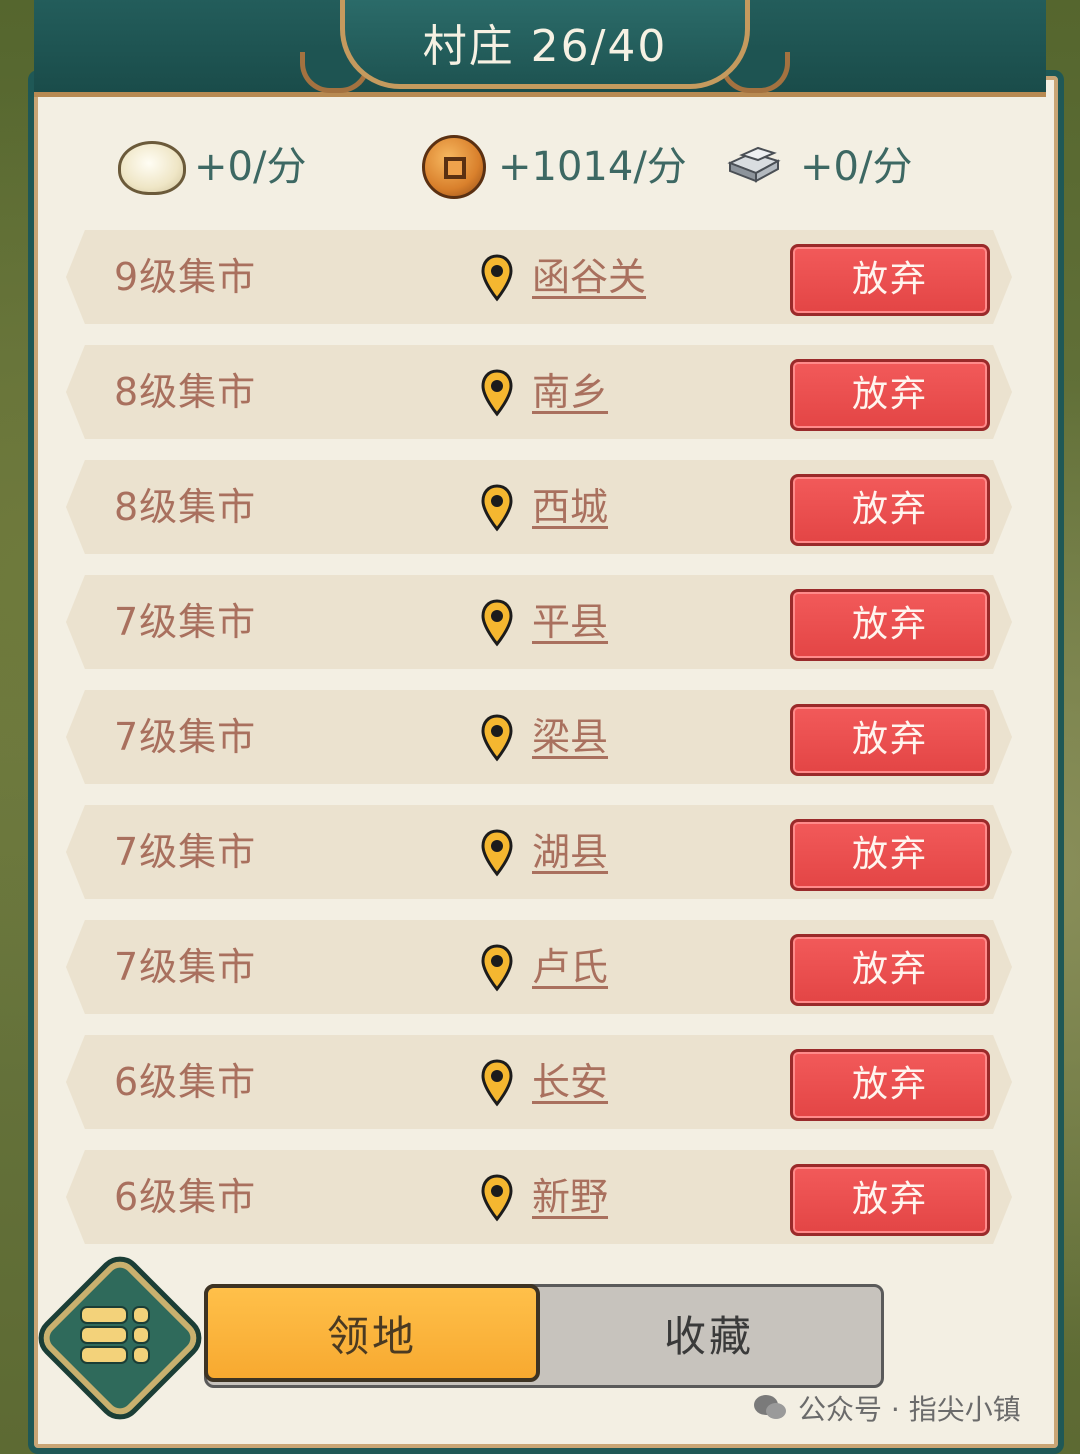 Image resolution: width=1080 pixels, height=1454 pixels. What do you see at coordinates (754, 163) in the screenshot?
I see `iron-ingot-icon` at bounding box center [754, 163].